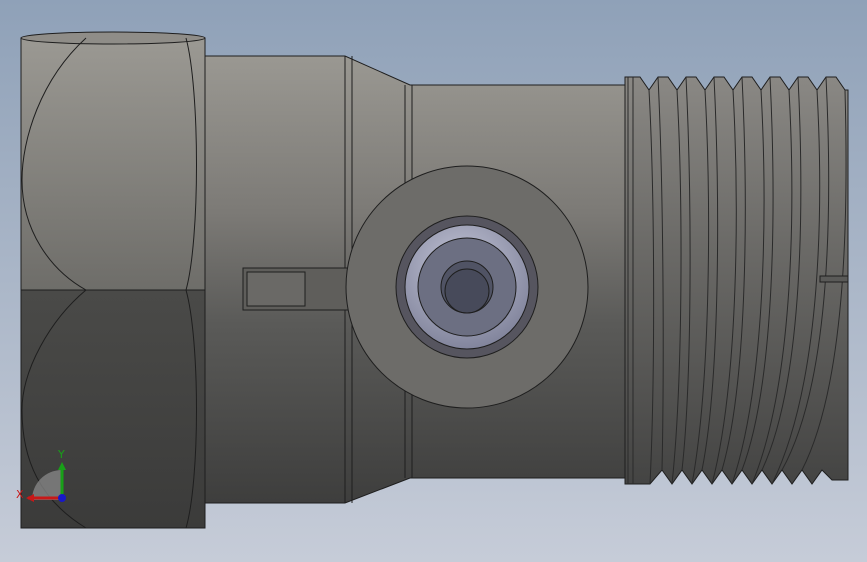  Describe the element at coordinates (62, 498) in the screenshot. I see `triad-z-axis` at that location.